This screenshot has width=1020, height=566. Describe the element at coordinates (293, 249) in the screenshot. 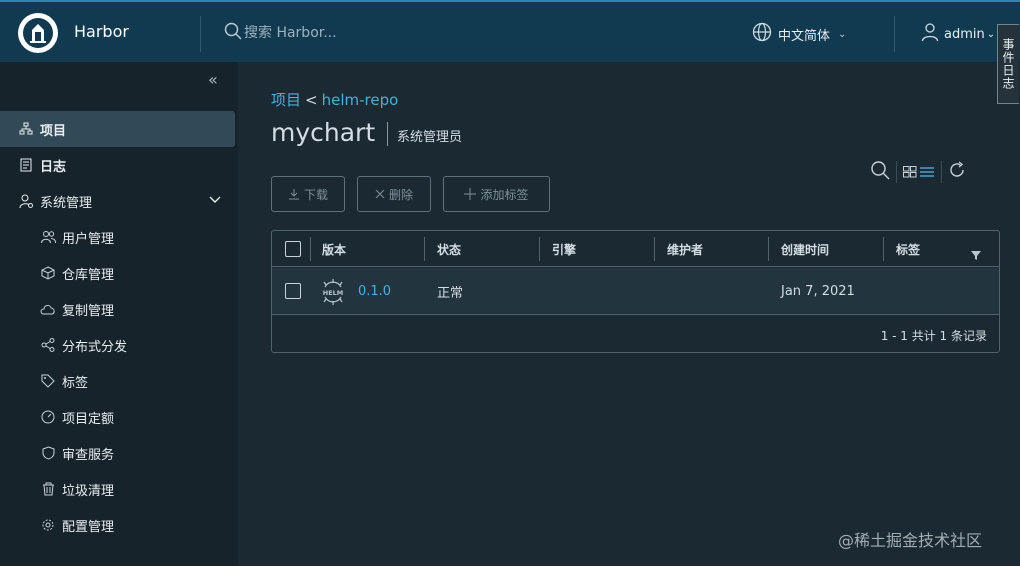

I see `select-all-checkbox` at that location.